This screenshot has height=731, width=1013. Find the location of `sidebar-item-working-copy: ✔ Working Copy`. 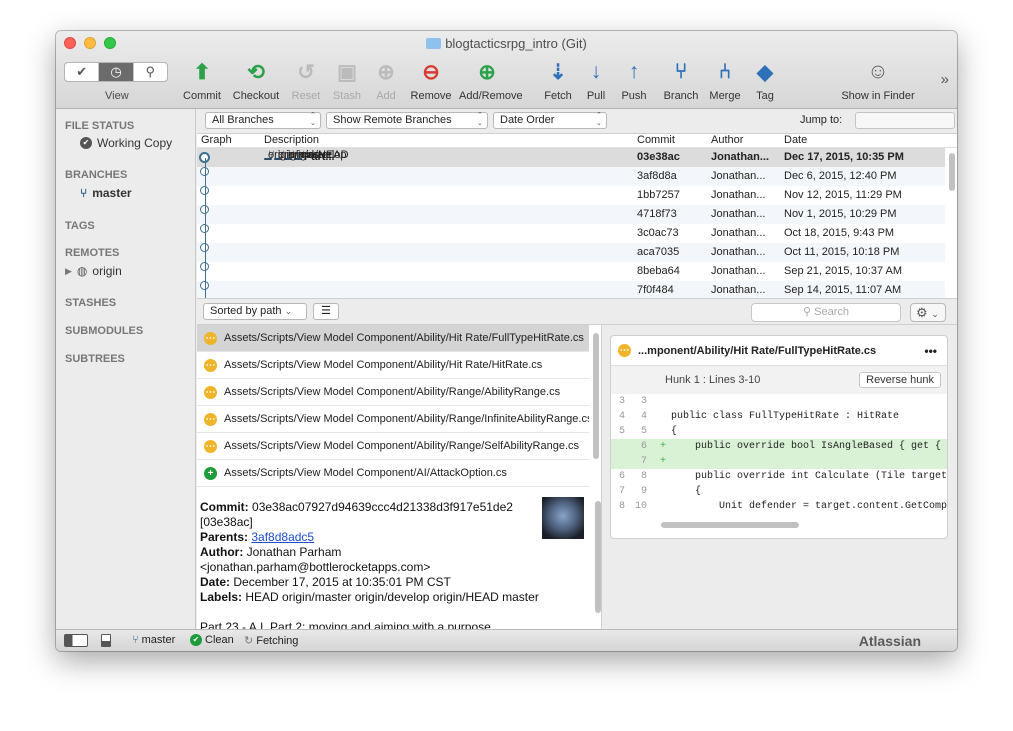

sidebar-item-working-copy: ✔ Working Copy is located at coordinates (126, 143).